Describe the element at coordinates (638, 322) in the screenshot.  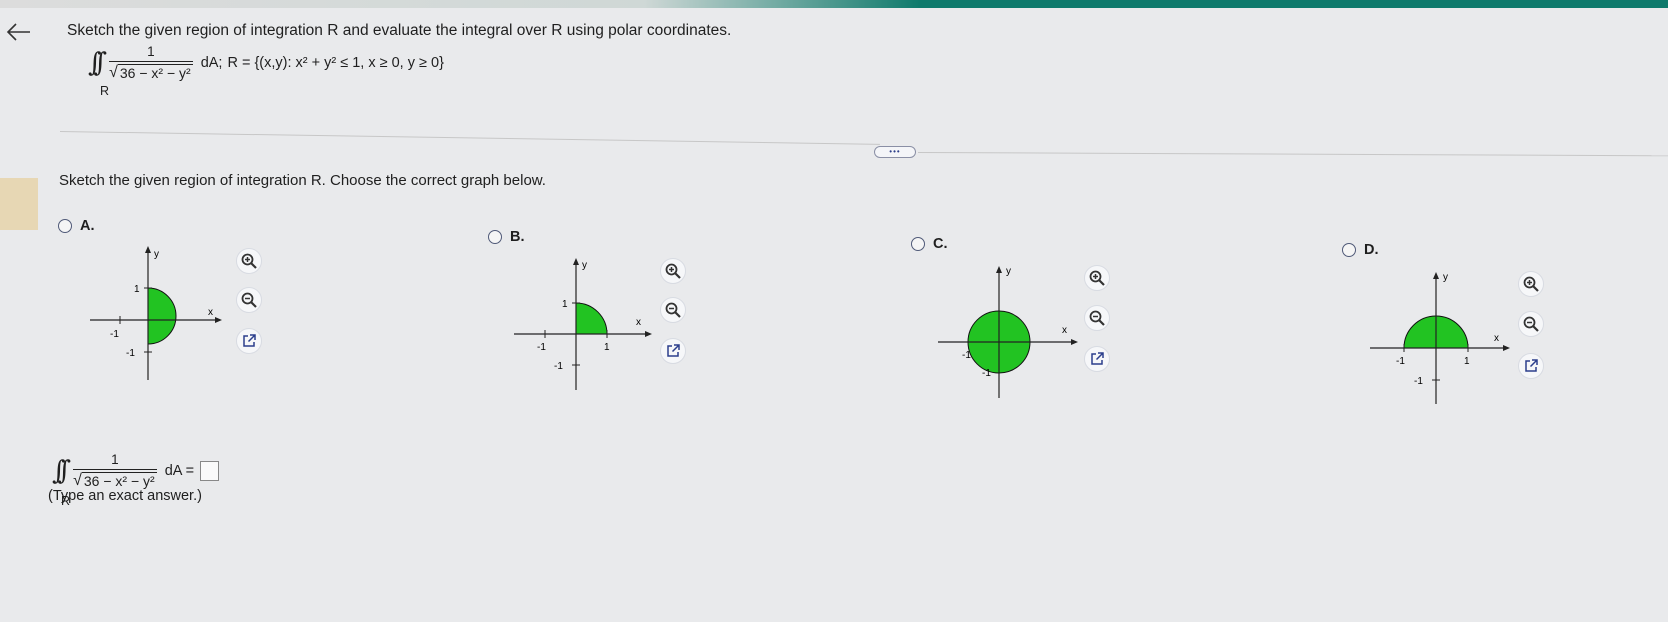
I see `graph-b-x-label: x` at that location.